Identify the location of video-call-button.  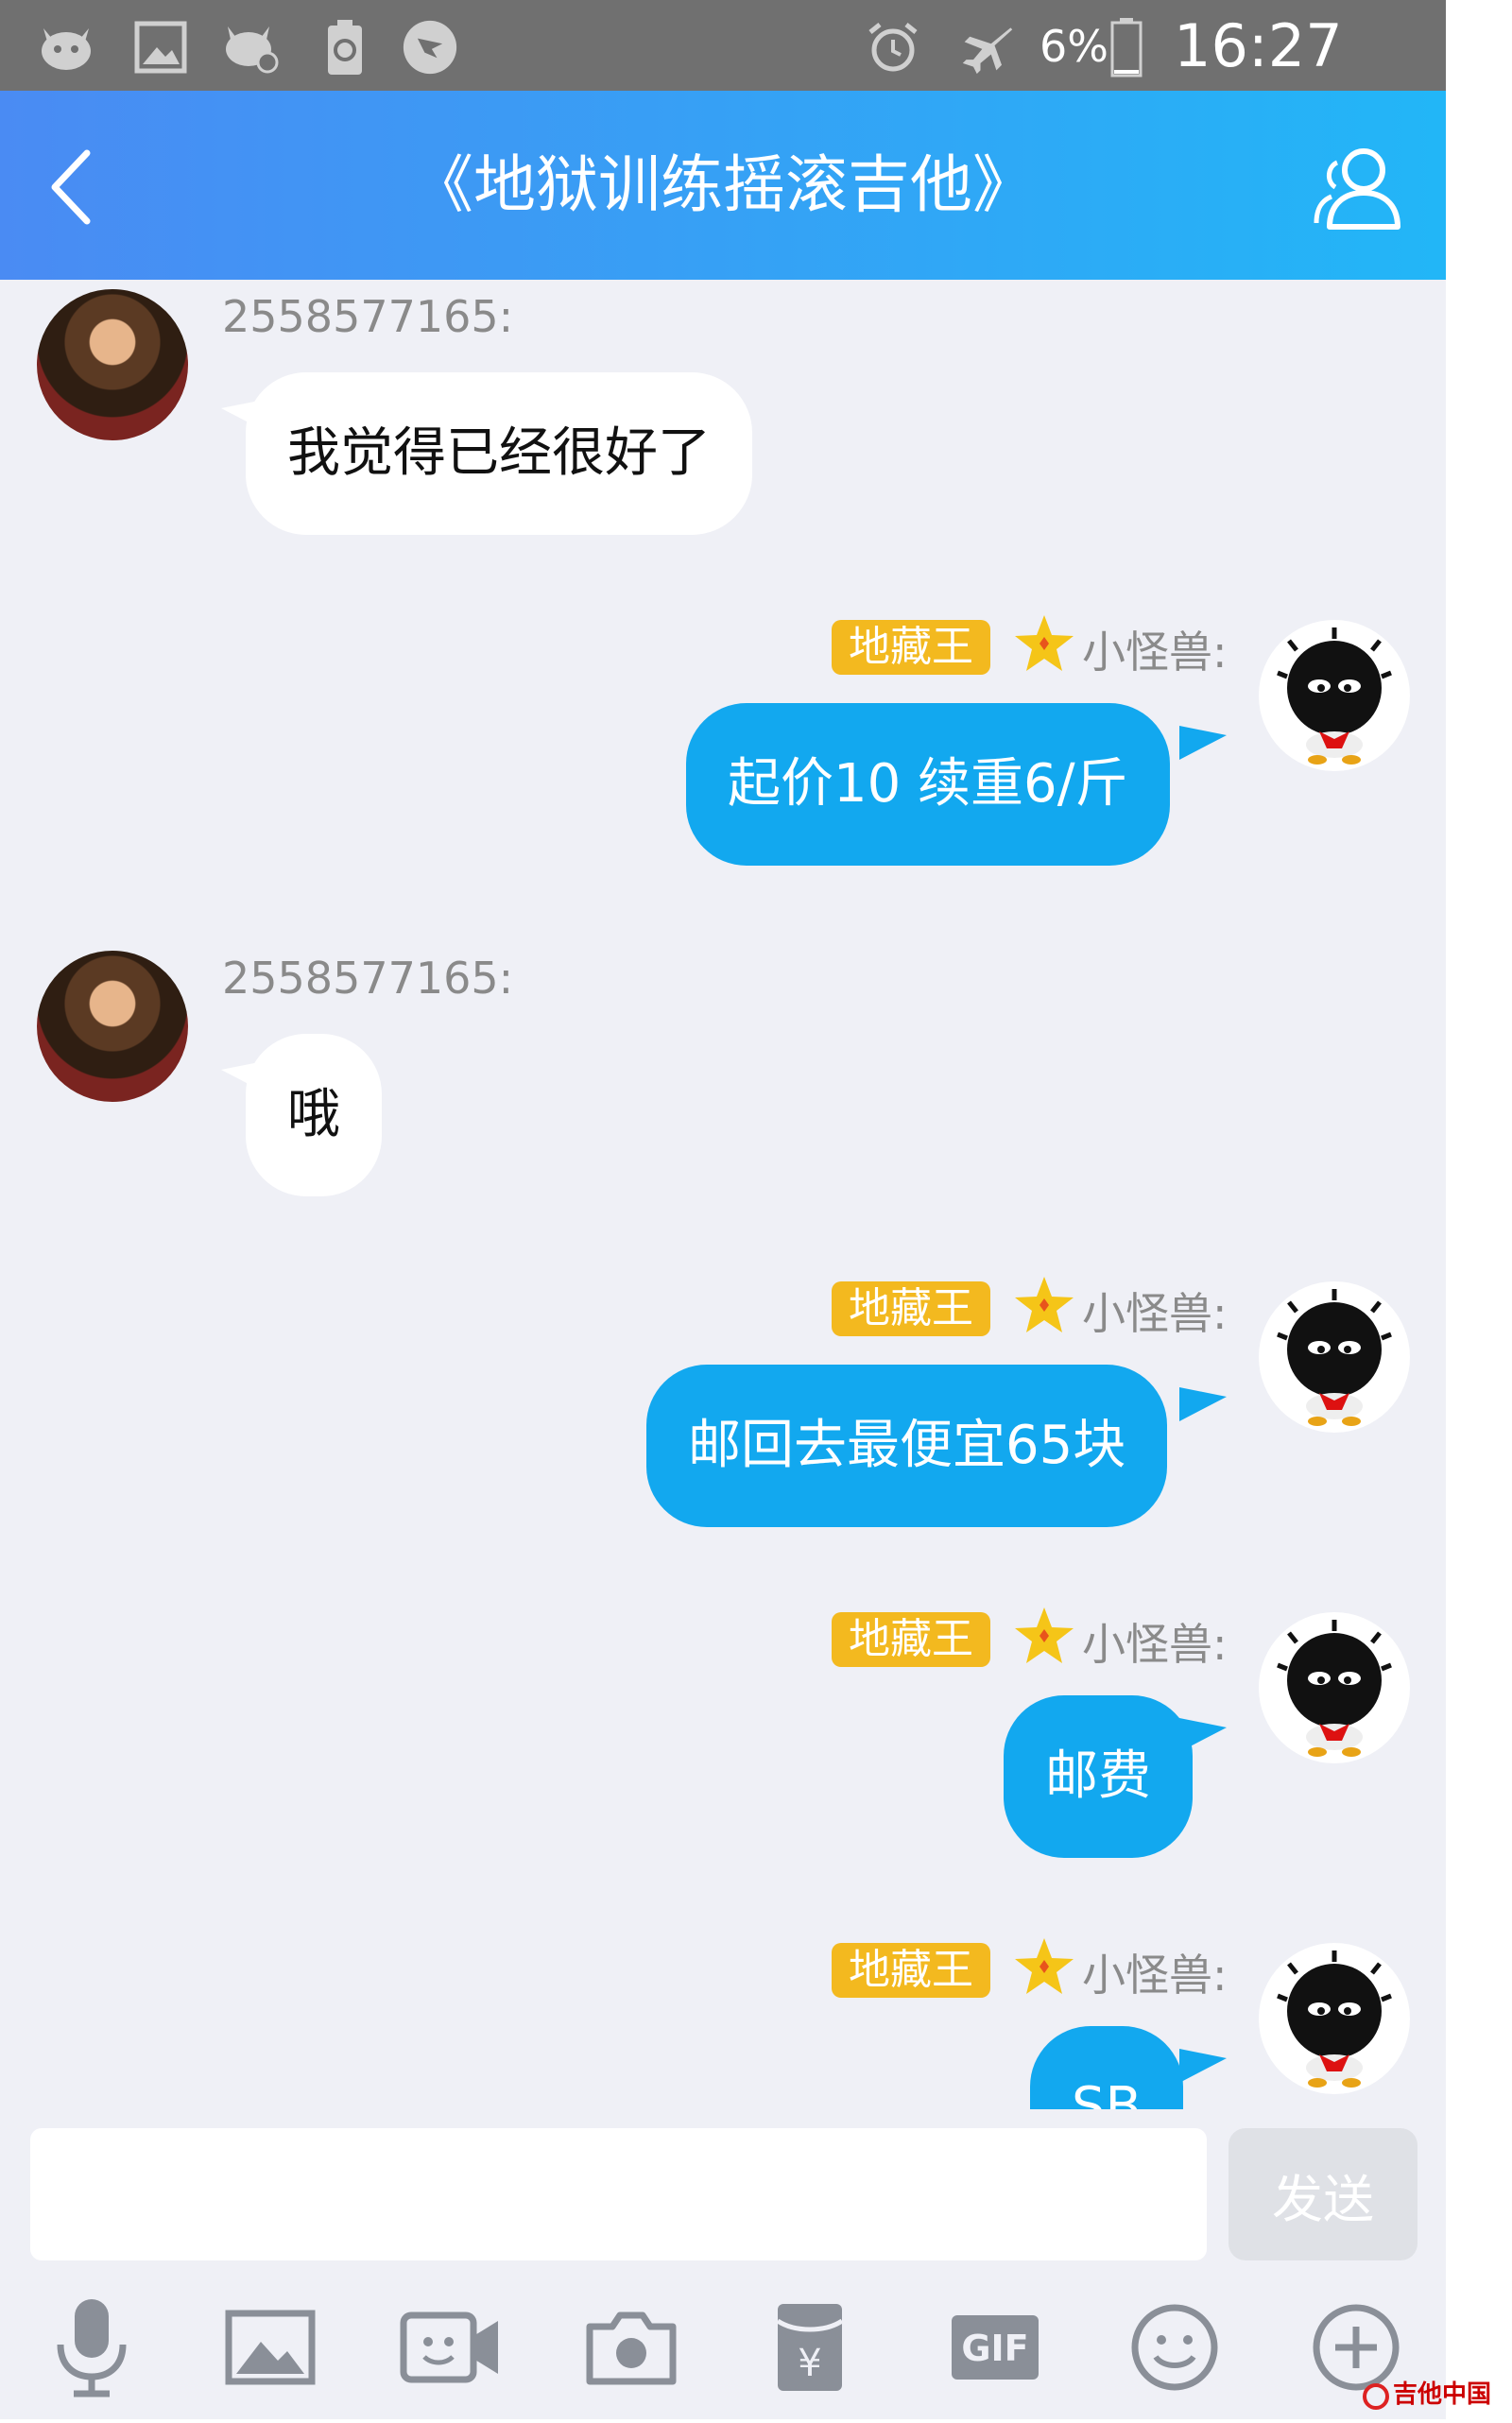
(451, 2347).